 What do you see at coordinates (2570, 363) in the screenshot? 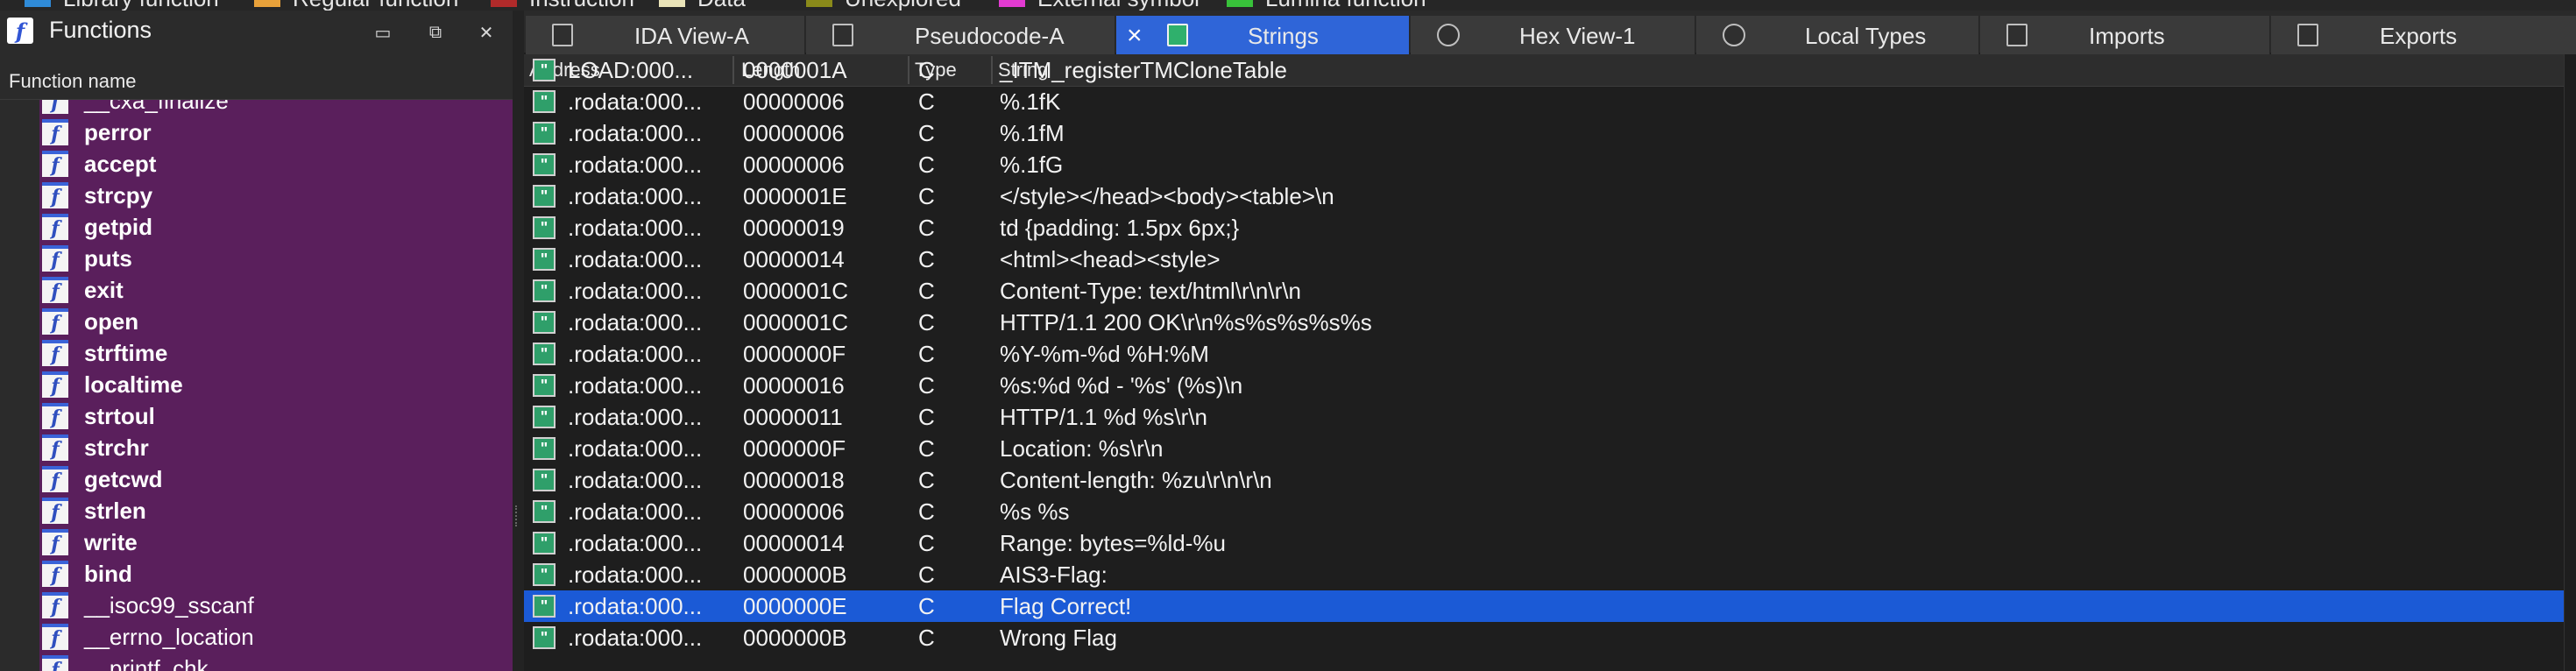
I see `vertical-scrollbar` at bounding box center [2570, 363].